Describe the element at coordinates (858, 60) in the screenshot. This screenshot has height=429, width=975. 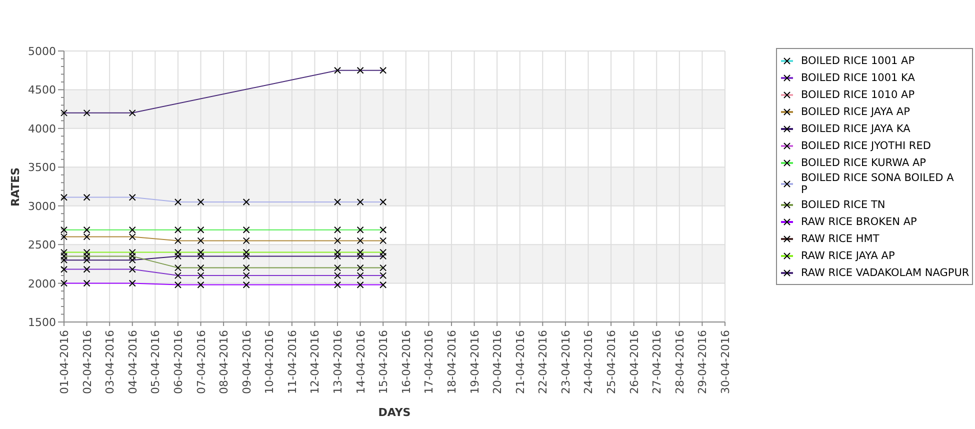
I see `legend-label: BOILED RICE 1001 AP` at that location.